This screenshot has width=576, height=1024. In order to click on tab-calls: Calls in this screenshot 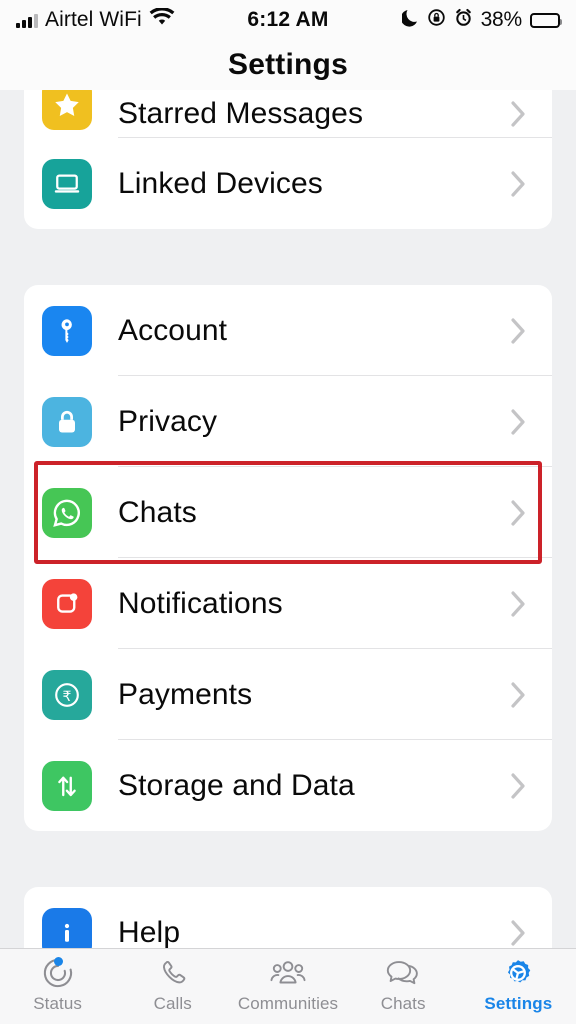, I will do `click(172, 984)`.